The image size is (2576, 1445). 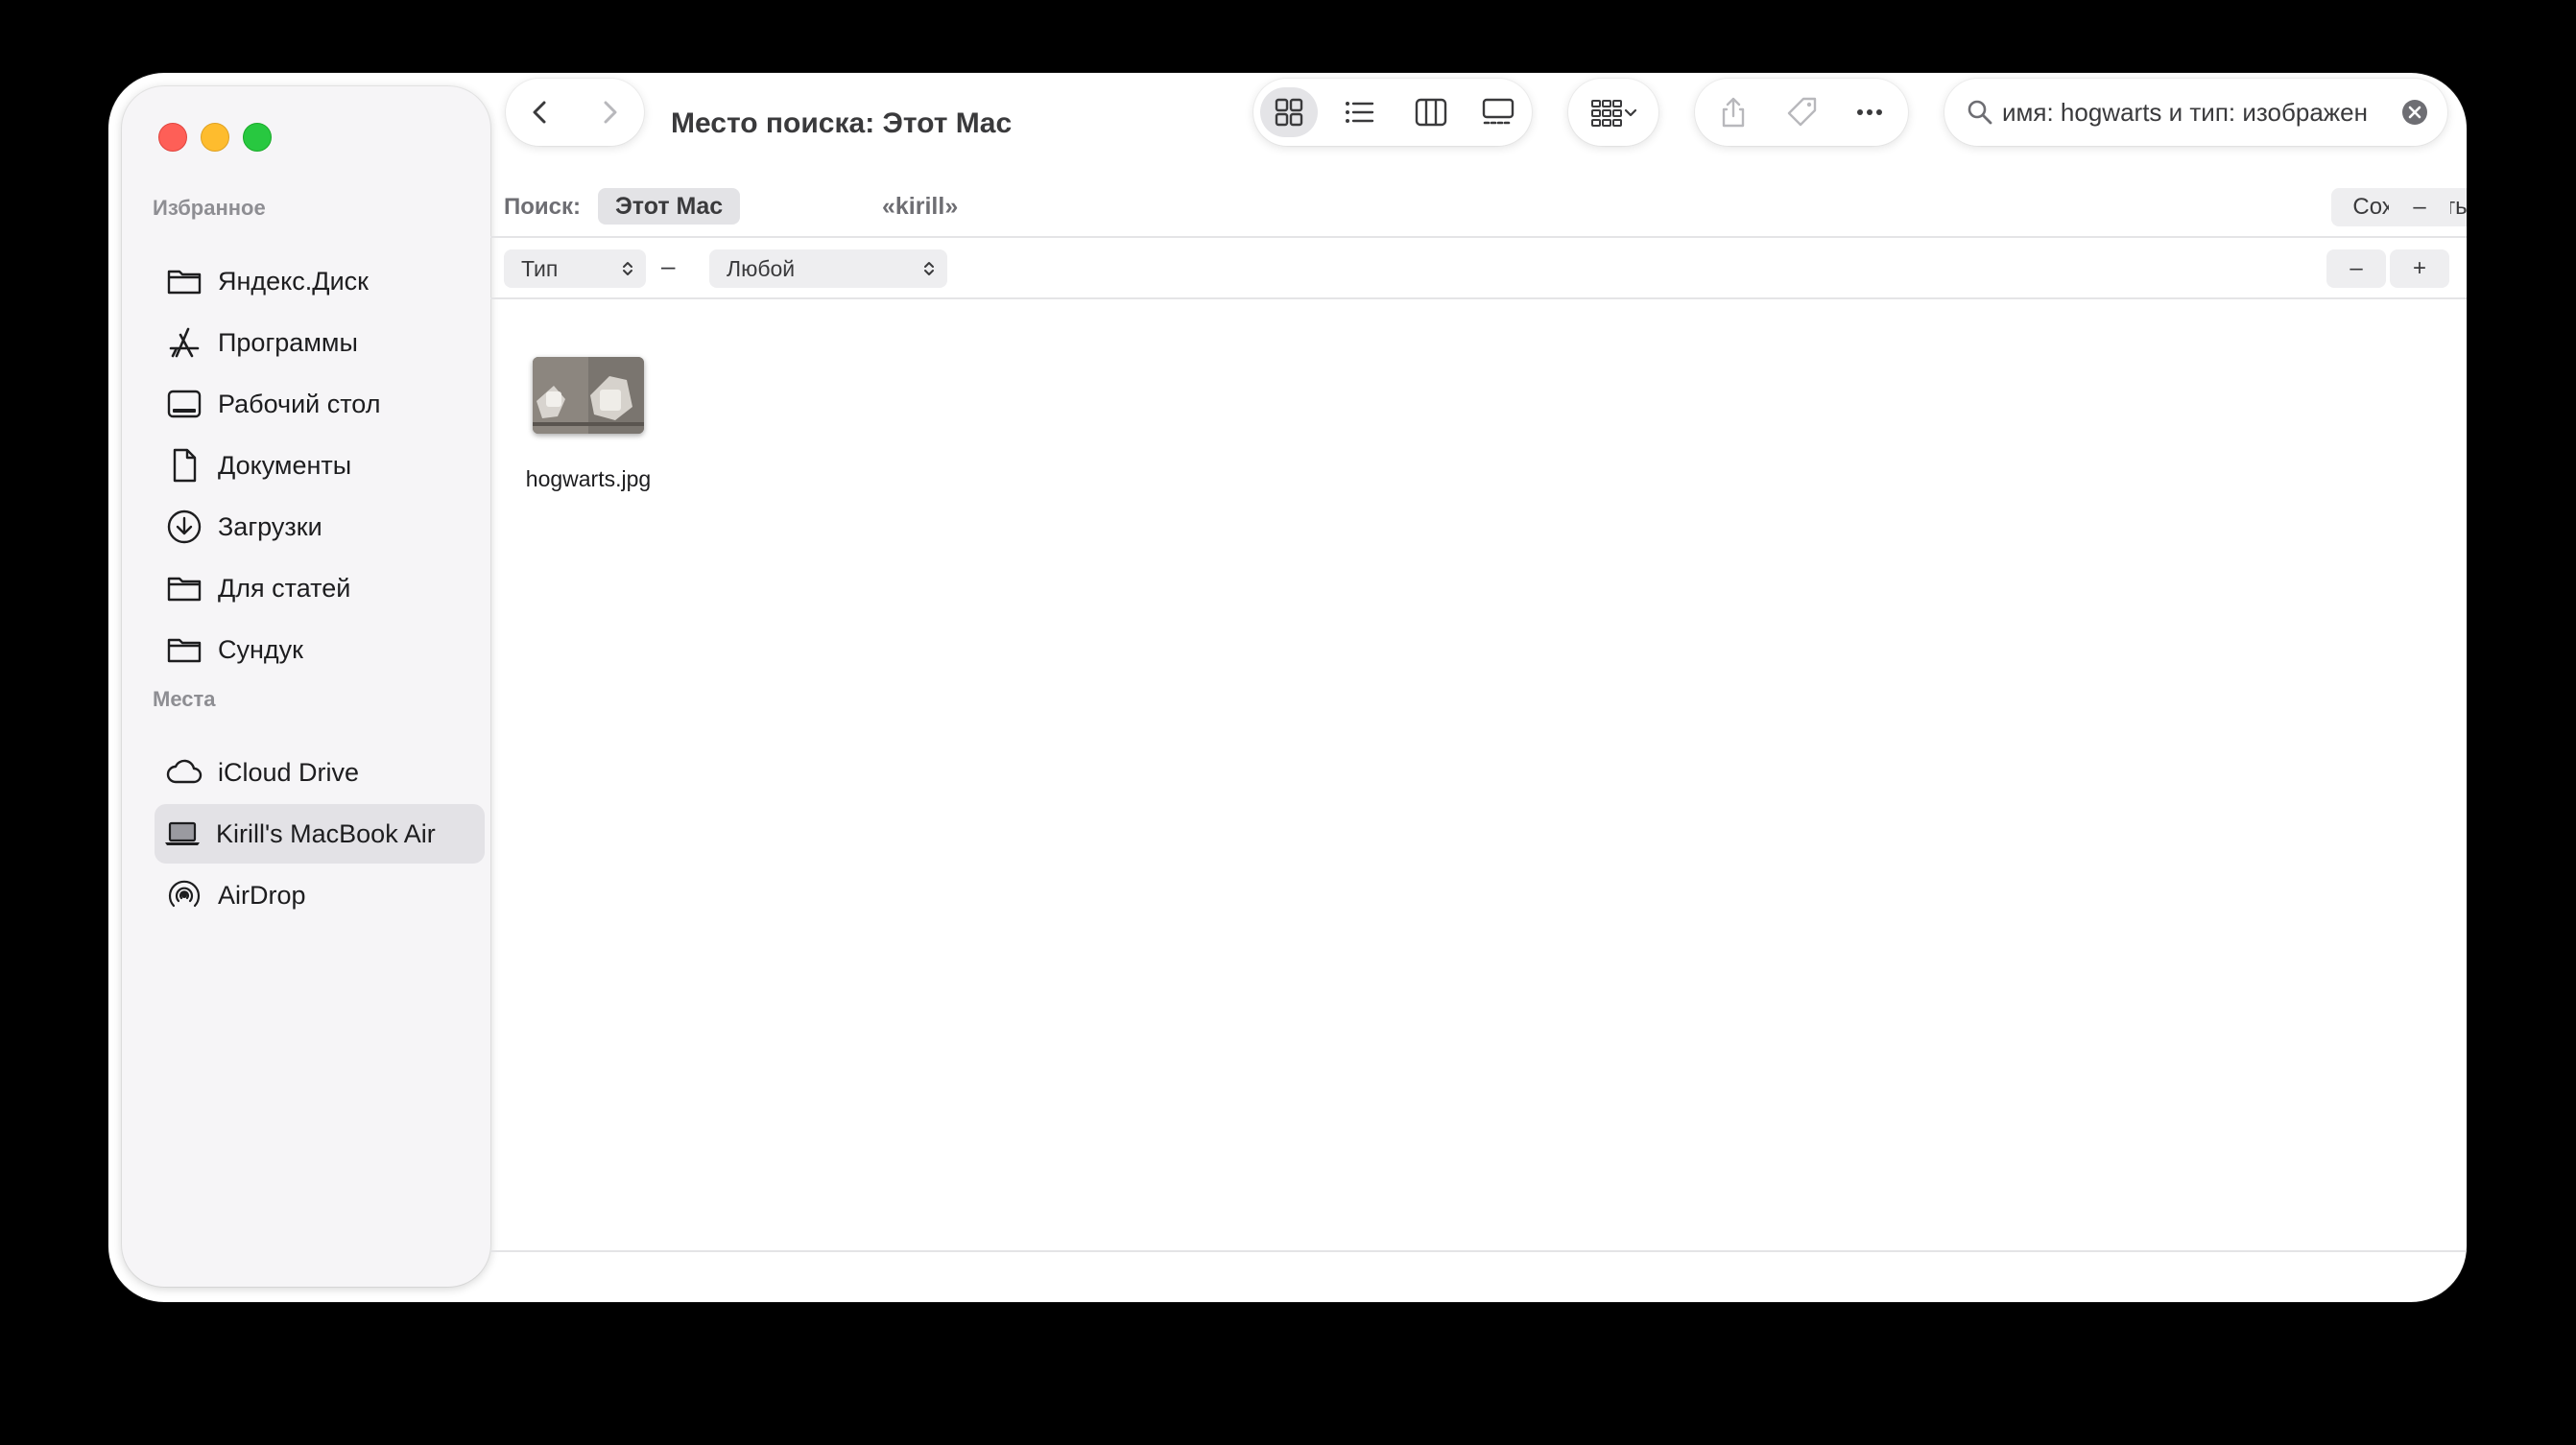 I want to click on laptop-icon, so click(x=182, y=834).